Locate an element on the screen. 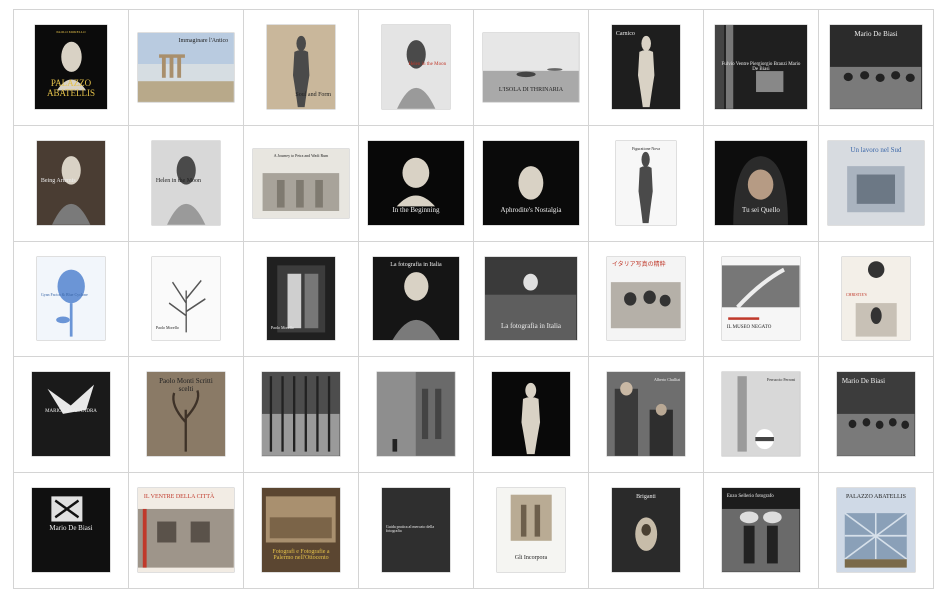 The width and height of the screenshot is (945, 600). book-cover: Ferruccio Ferroni is located at coordinates (761, 414).